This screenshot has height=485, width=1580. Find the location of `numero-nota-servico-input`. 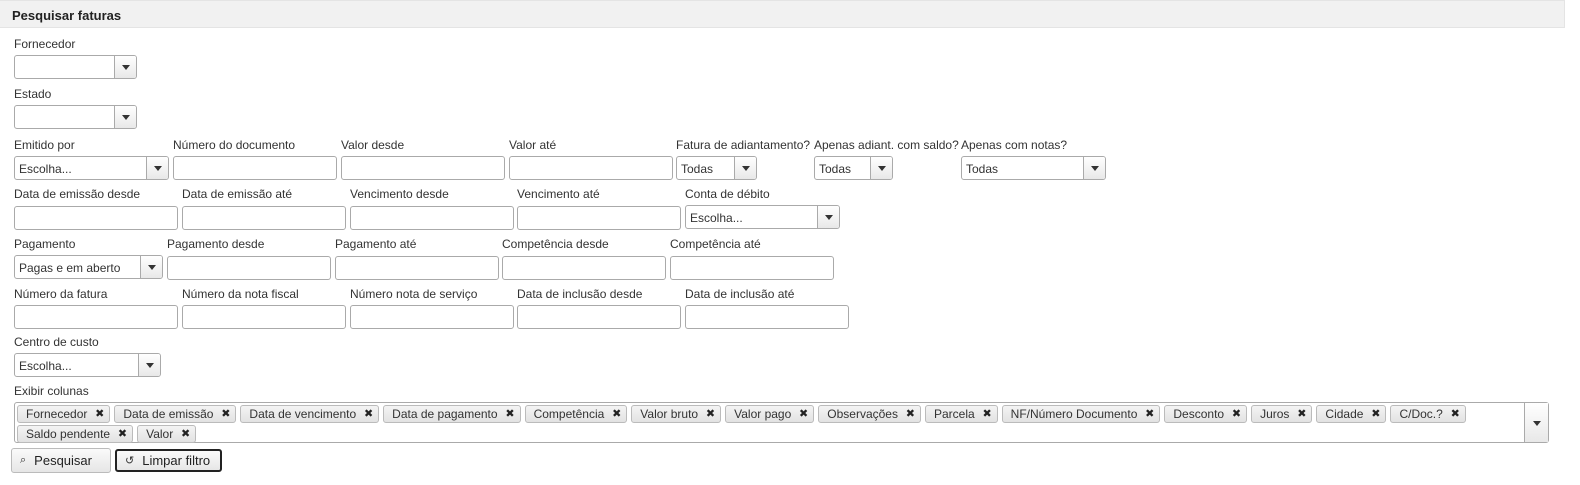

numero-nota-servico-input is located at coordinates (432, 317).